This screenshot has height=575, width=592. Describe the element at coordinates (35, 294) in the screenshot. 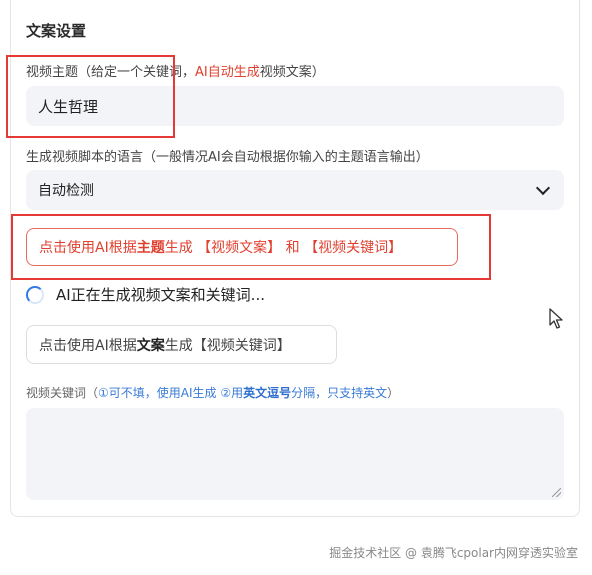

I see `loading-spinner-icon` at that location.